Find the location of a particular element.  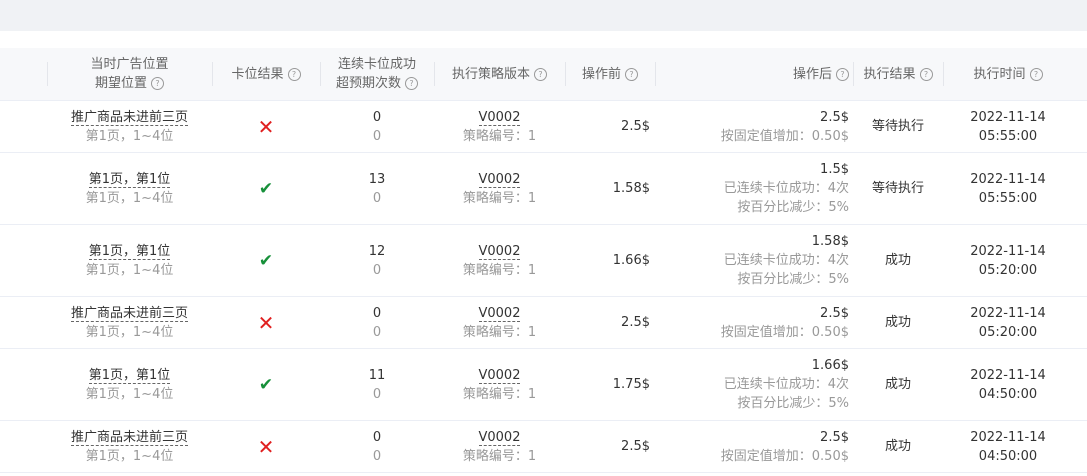

after-detail: 按固定值增加：0.50$ is located at coordinates (784, 332).